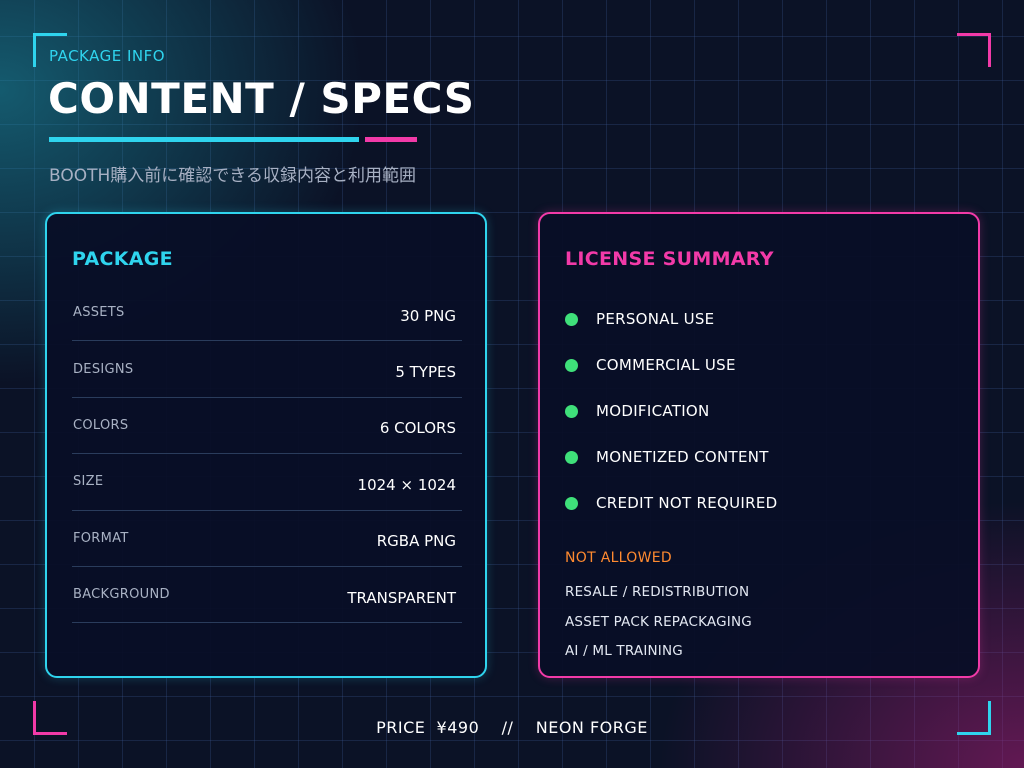 This screenshot has height=768, width=1024. I want to click on spec-row-designs: DESIGNS 5 TYPES, so click(267, 369).